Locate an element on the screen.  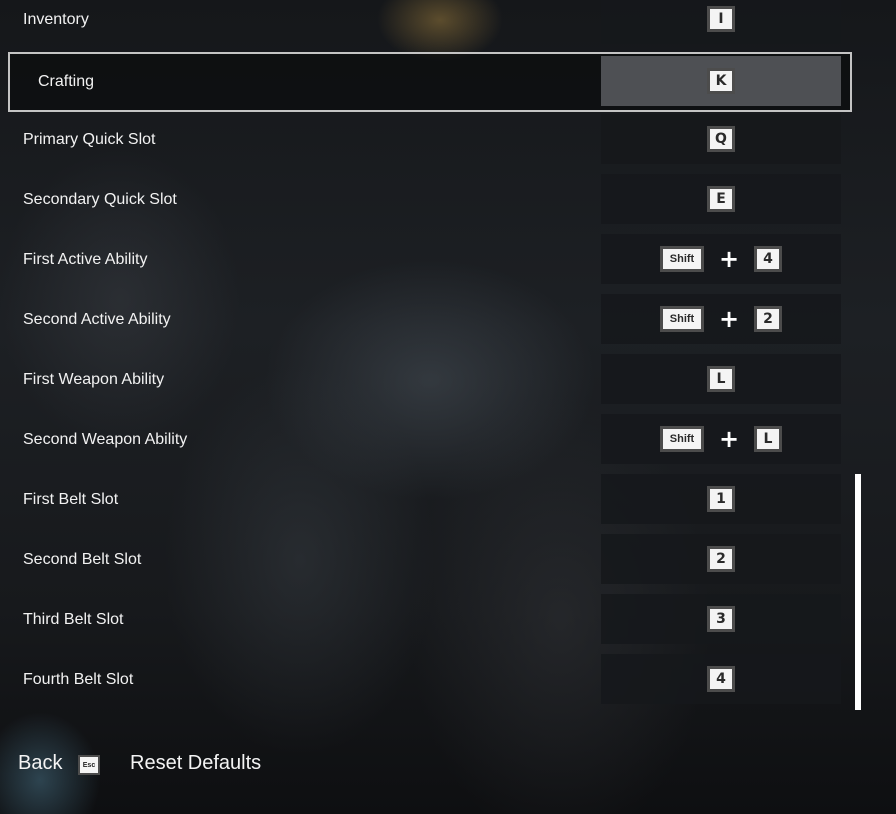
keybind-row-secondary-quick-slot: Secondary Quick Slot E is located at coordinates (430, 200).